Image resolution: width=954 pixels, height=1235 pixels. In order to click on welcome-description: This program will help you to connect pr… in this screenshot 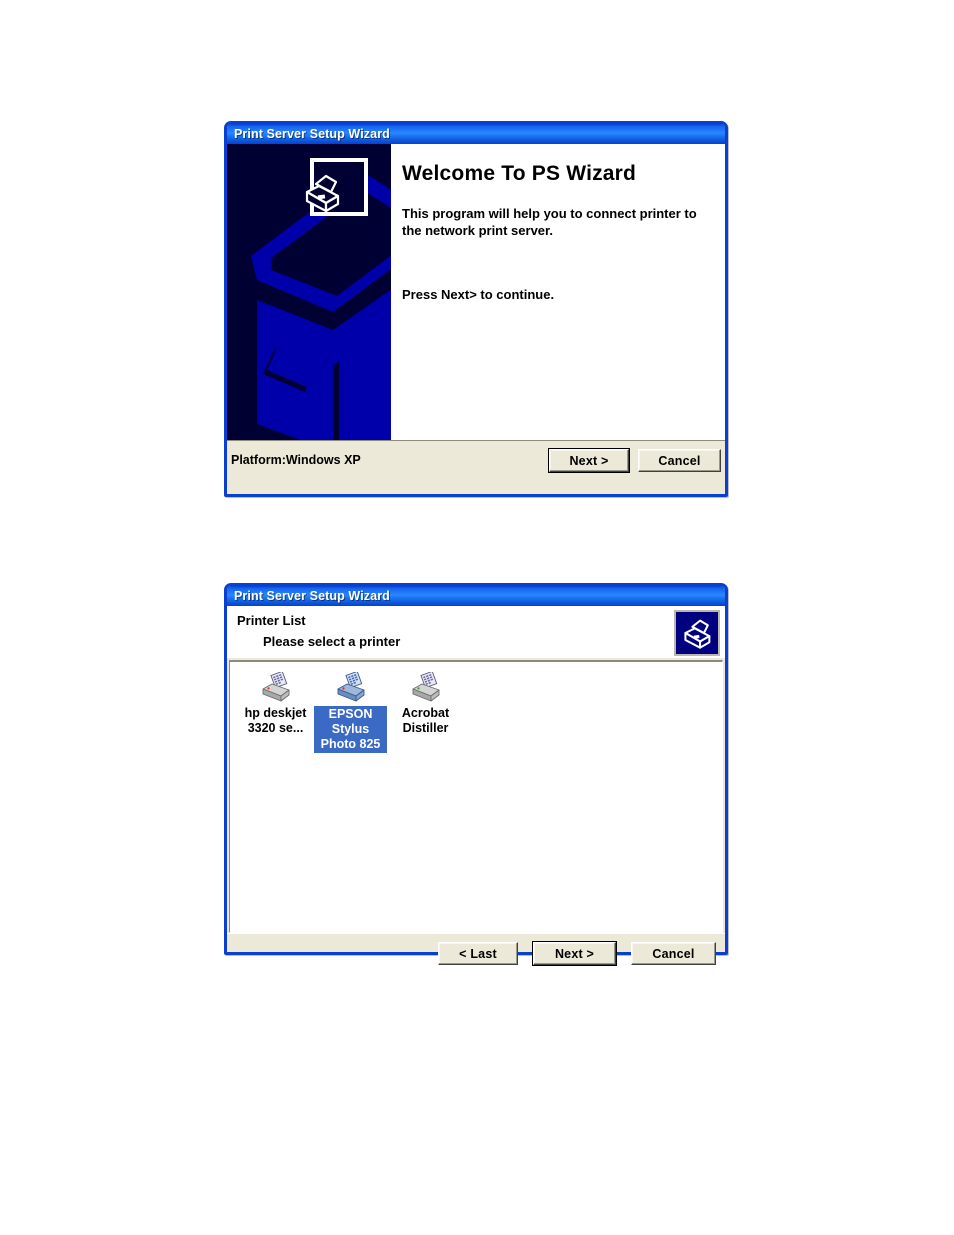, I will do `click(549, 222)`.